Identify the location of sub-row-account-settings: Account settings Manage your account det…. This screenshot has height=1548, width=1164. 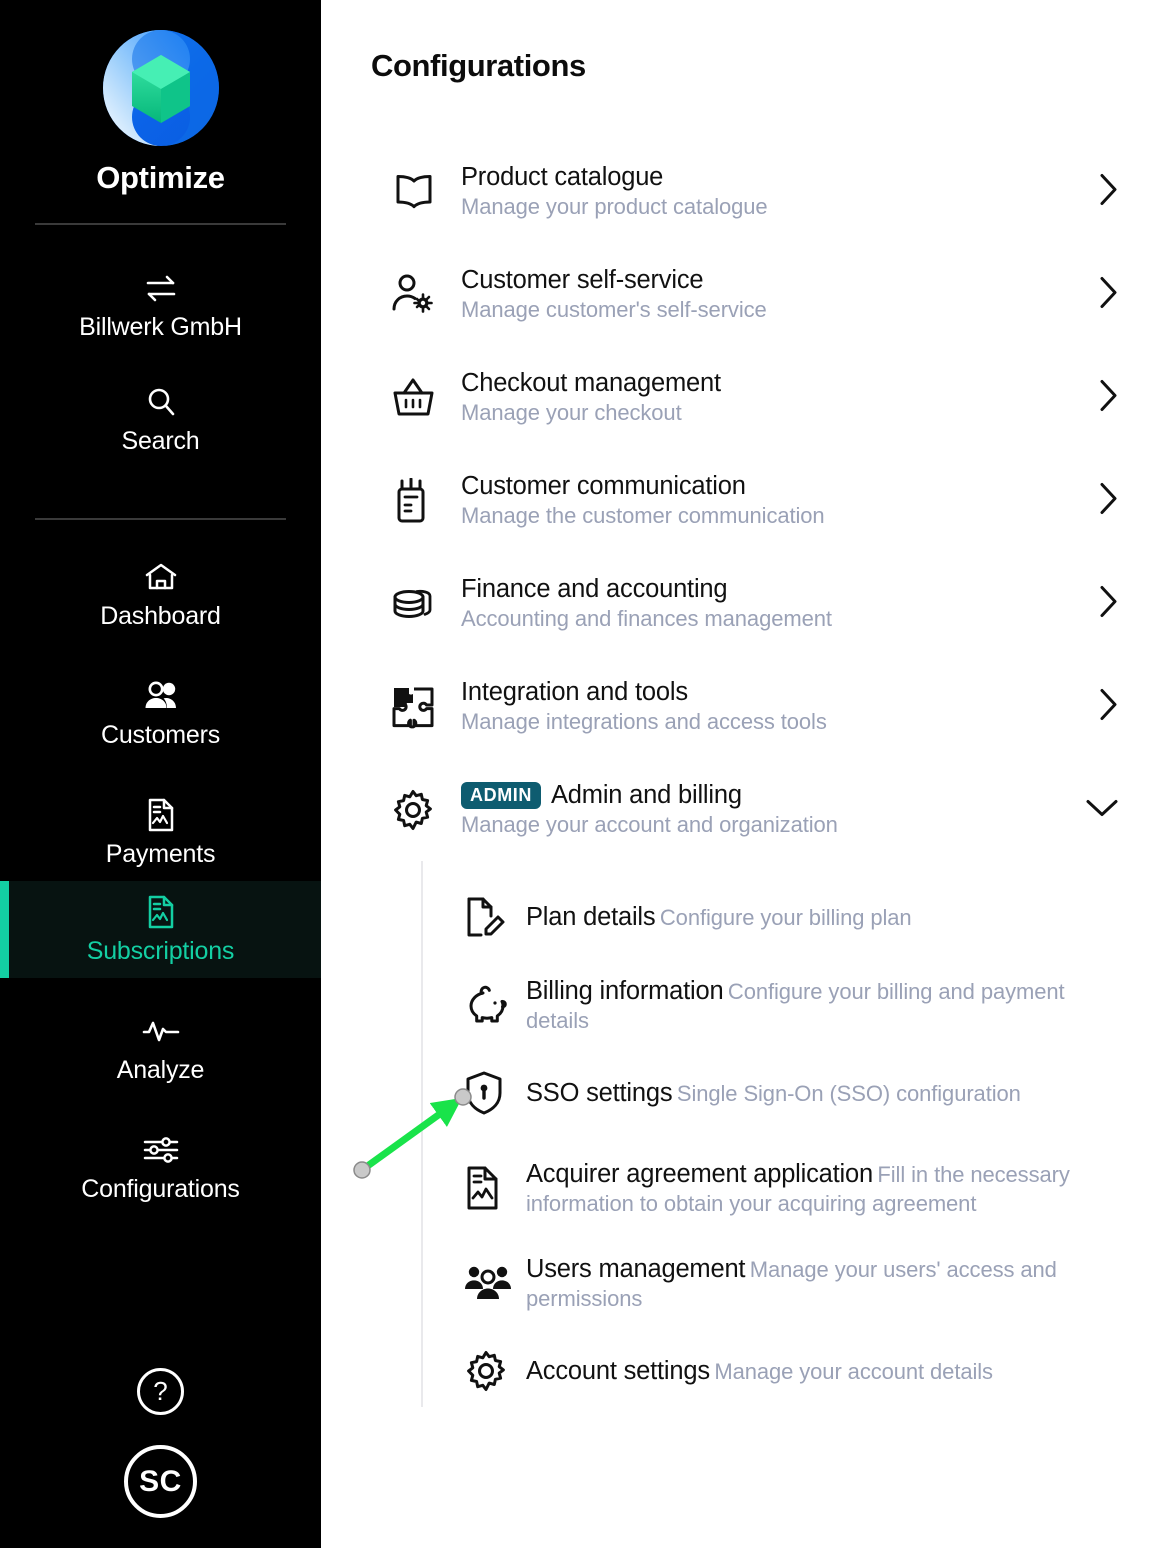
(742, 1371).